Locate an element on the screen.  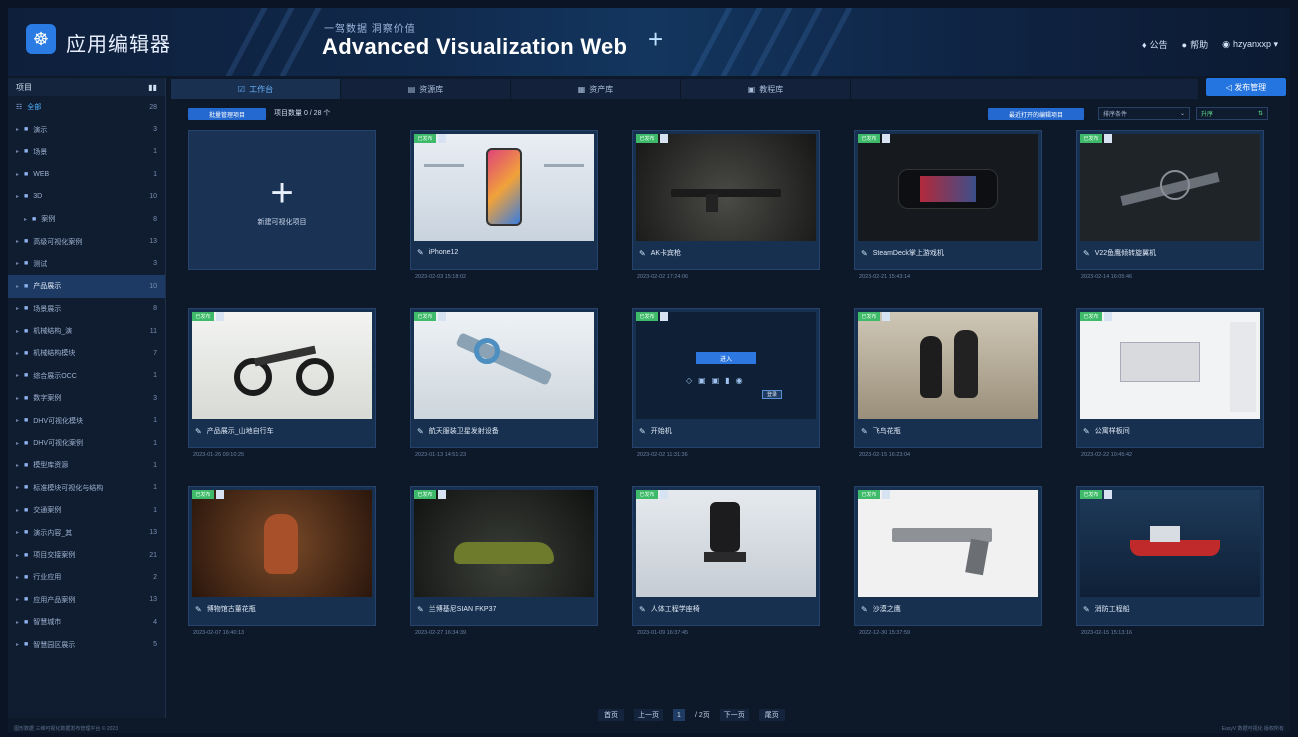
user-menu: ◉ hzyanxxp ▾ is located at coordinates (1250, 44).